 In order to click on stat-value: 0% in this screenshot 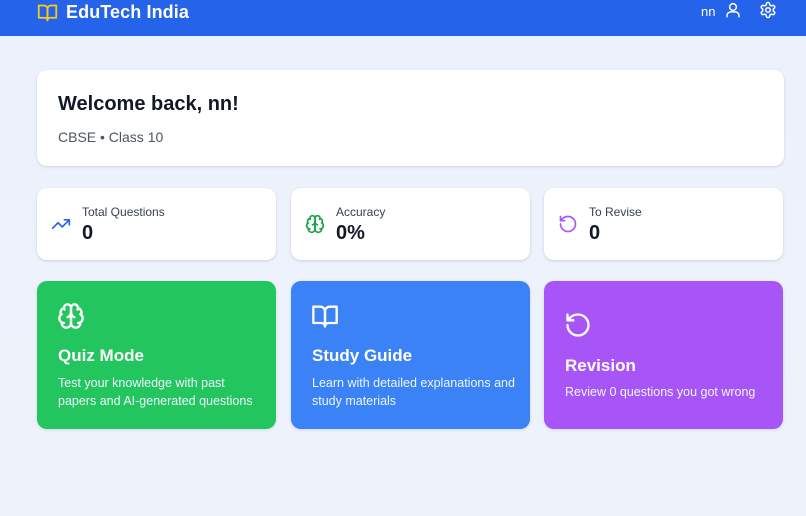, I will do `click(350, 233)`.